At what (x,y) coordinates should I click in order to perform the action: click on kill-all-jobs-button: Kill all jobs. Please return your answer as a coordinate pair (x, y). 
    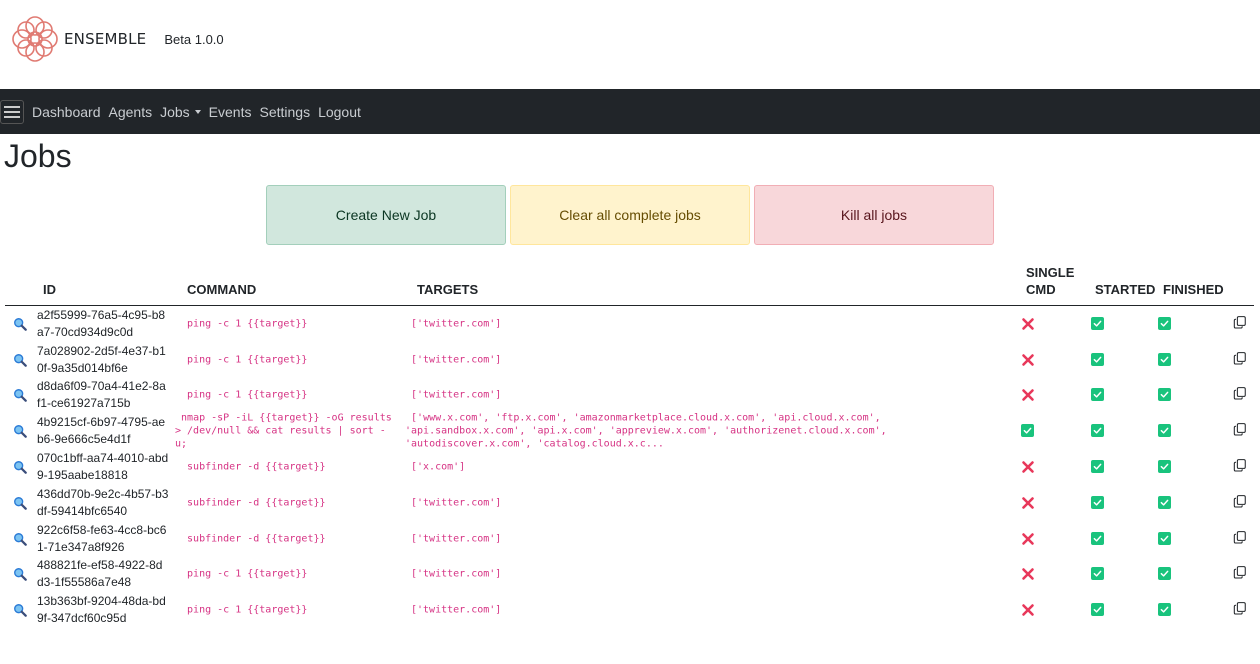
    Looking at the image, I should click on (874, 215).